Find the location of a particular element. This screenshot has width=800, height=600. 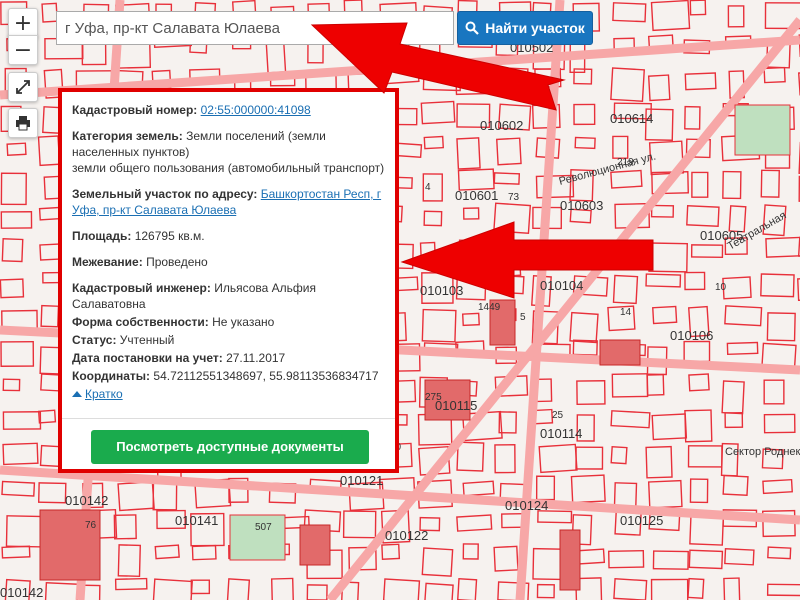

block-label: 010103 is located at coordinates (441, 290).